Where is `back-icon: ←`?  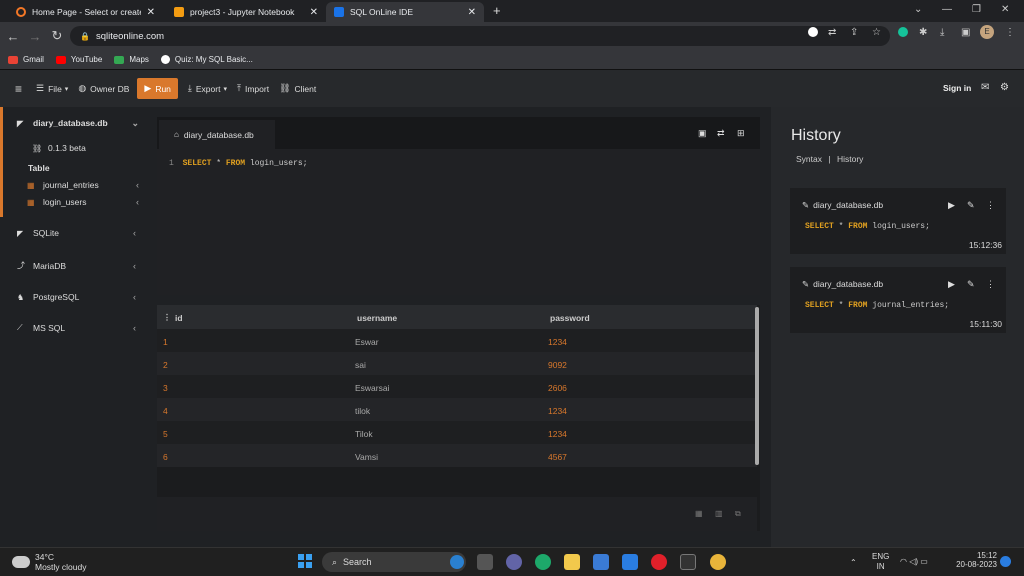
back-icon: ← is located at coordinates (13, 36).